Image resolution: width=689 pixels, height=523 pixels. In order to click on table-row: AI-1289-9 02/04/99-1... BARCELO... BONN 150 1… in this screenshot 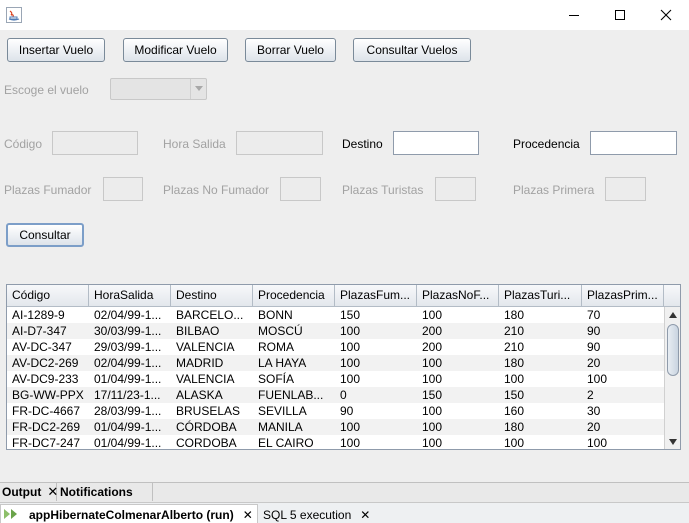, I will do `click(335, 315)`.